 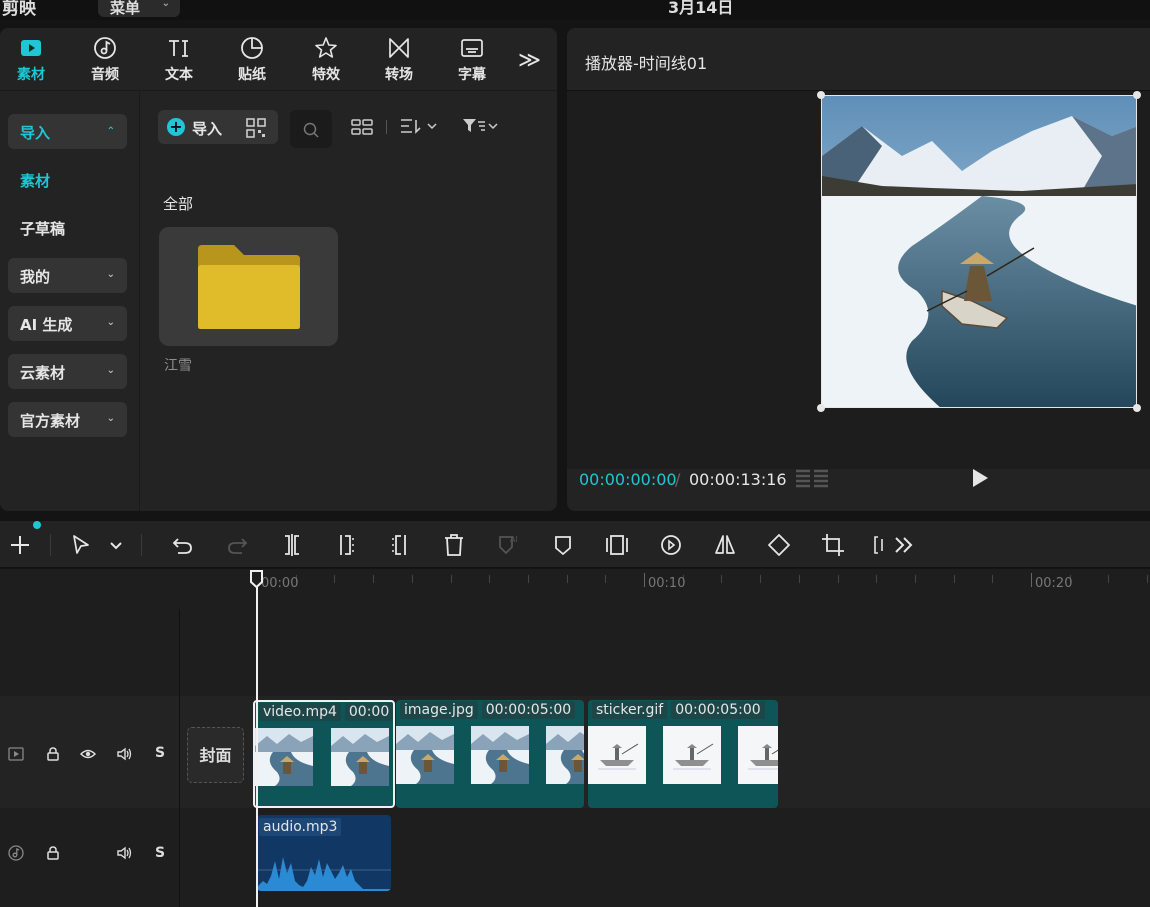 I want to click on add-track-button, so click(x=20, y=545).